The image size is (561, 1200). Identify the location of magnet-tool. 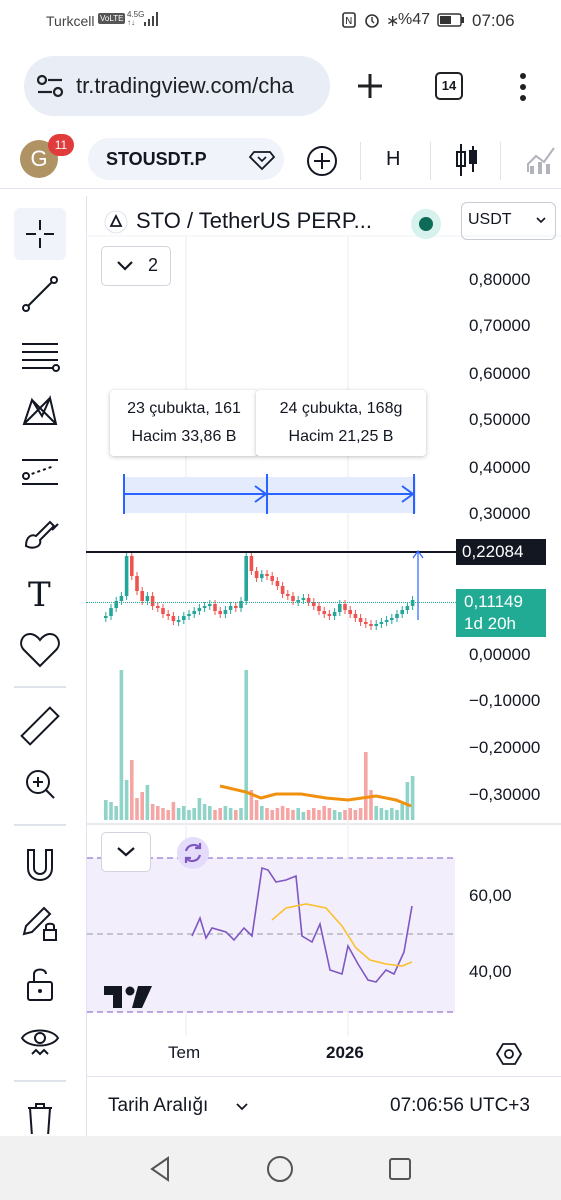
(40, 864).